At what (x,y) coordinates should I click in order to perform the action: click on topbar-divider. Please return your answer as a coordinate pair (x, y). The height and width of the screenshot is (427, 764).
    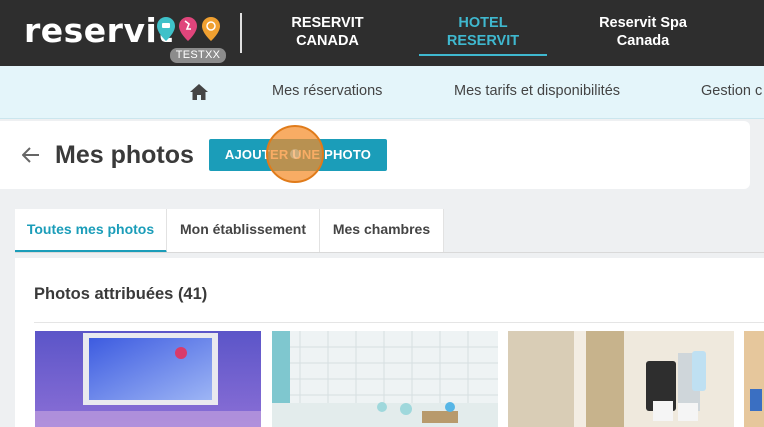
    Looking at the image, I should click on (241, 33).